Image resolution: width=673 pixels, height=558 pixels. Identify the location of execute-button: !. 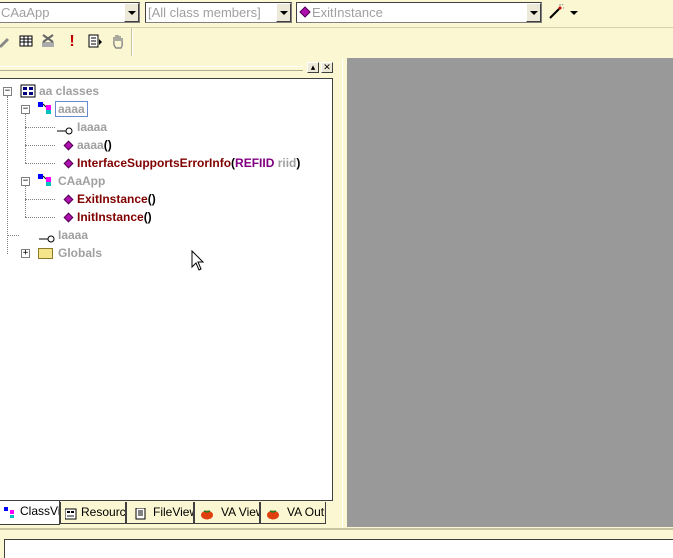
(72, 42).